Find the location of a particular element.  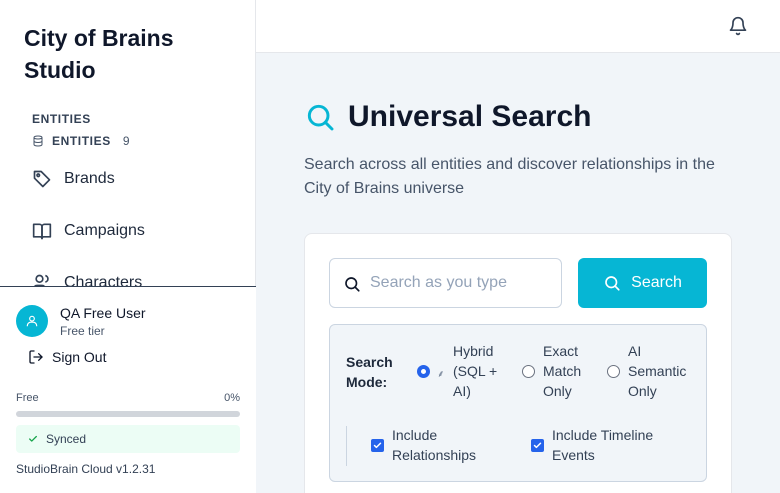

include-relationships-checkbox is located at coordinates (377, 445).